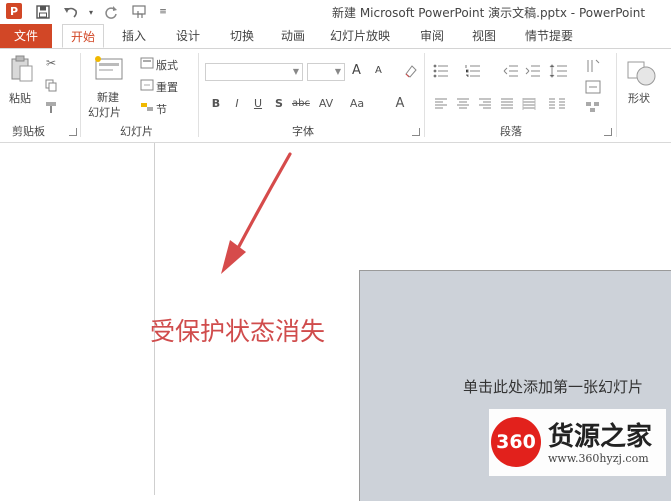 This screenshot has width=671, height=501. I want to click on powerpoint-logo-icon: P, so click(14, 11).